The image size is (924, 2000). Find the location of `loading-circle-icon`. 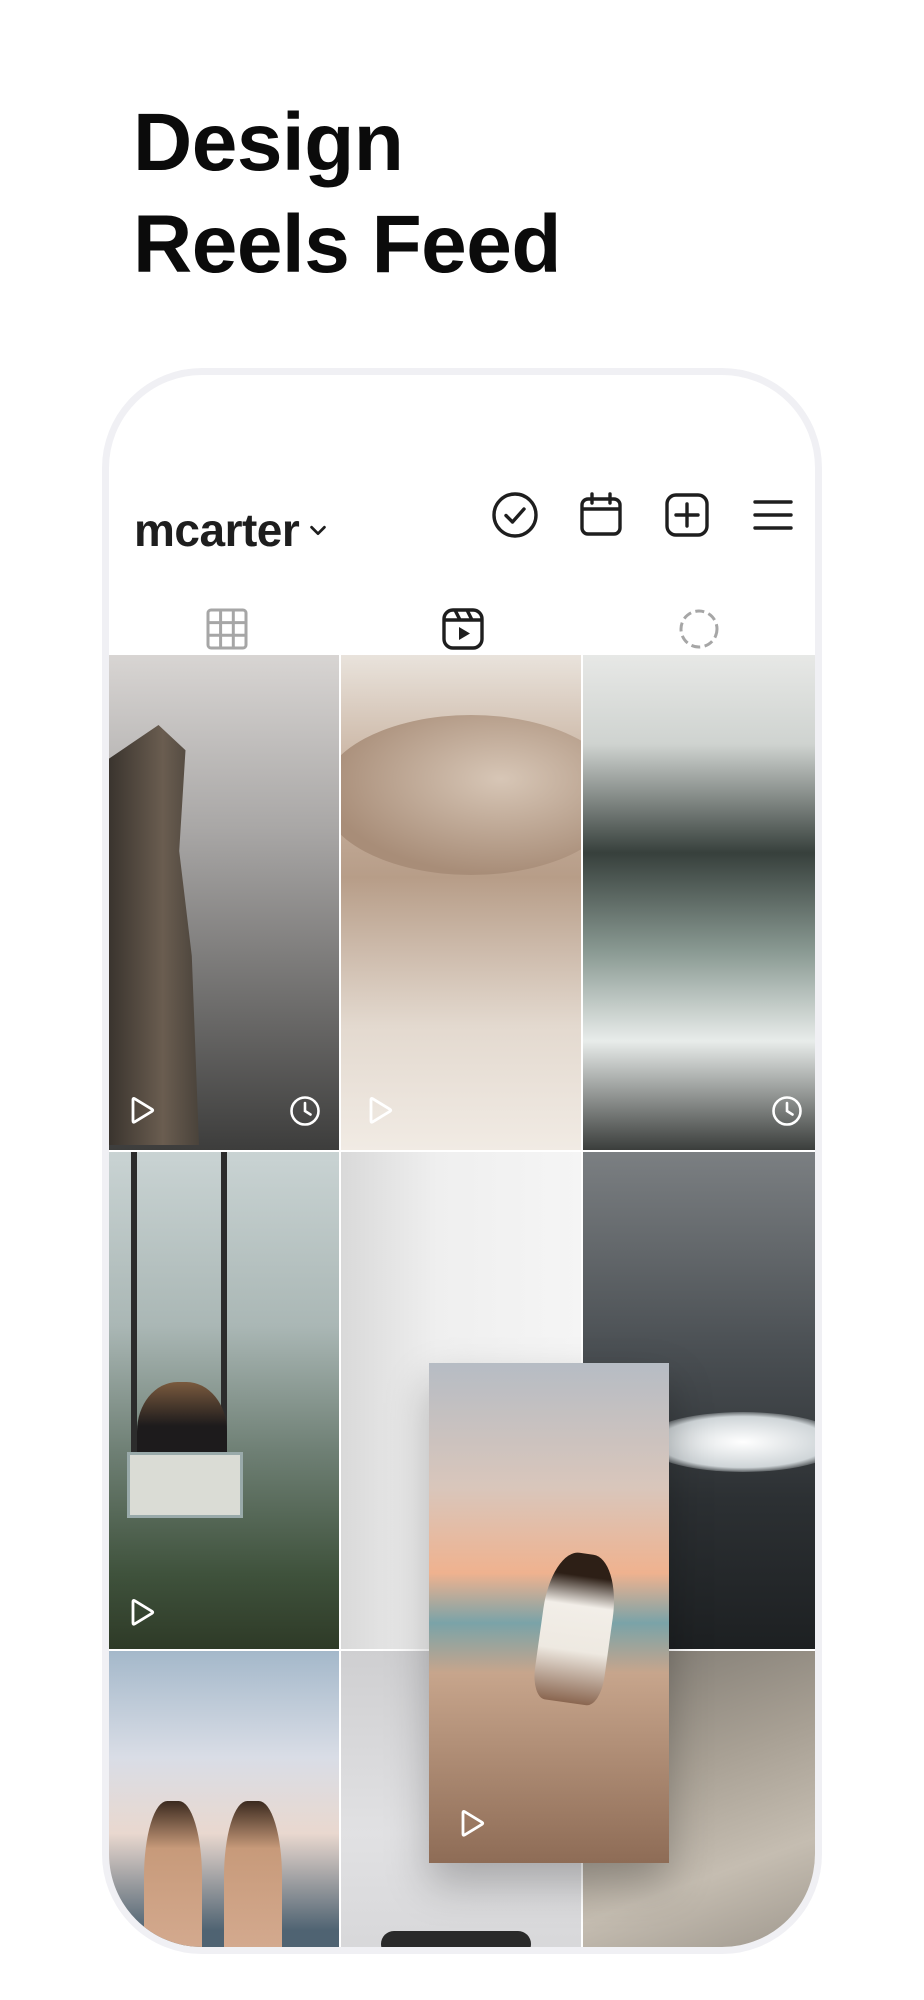

loading-circle-icon is located at coordinates (699, 629).